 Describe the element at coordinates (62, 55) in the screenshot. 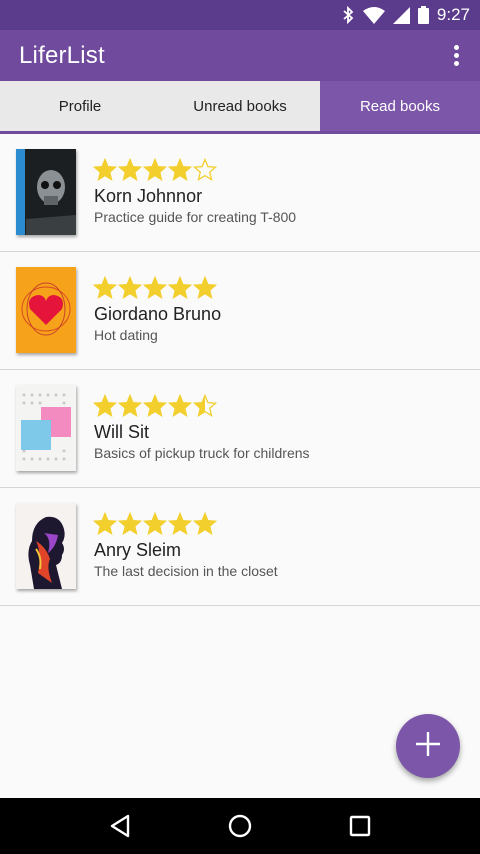

I see `app-title: LiferList` at that location.